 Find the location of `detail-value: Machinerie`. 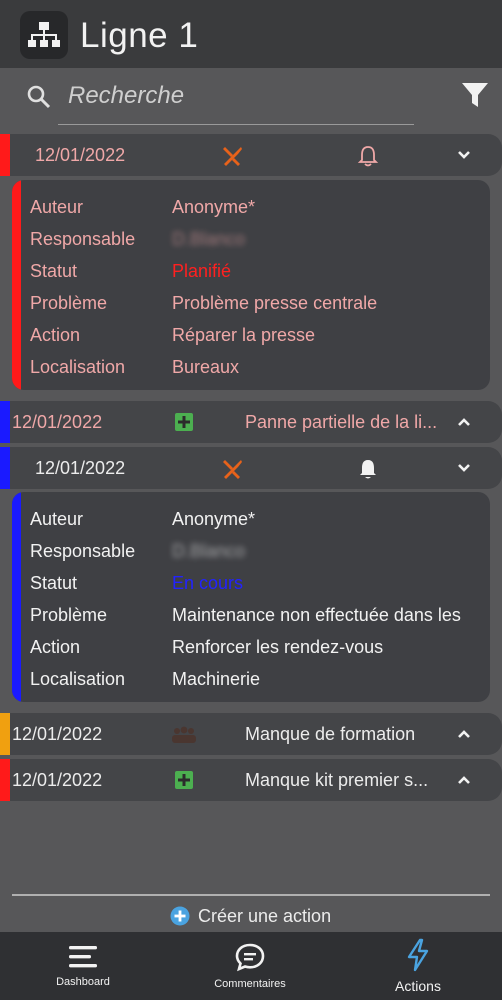

detail-value: Machinerie is located at coordinates (216, 679).